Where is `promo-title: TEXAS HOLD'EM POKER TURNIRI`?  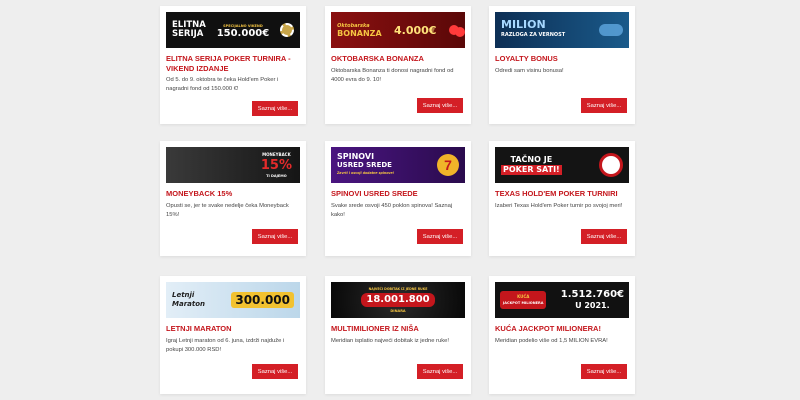
promo-title: TEXAS HOLD'EM POKER TURNIRI is located at coordinates (563, 194).